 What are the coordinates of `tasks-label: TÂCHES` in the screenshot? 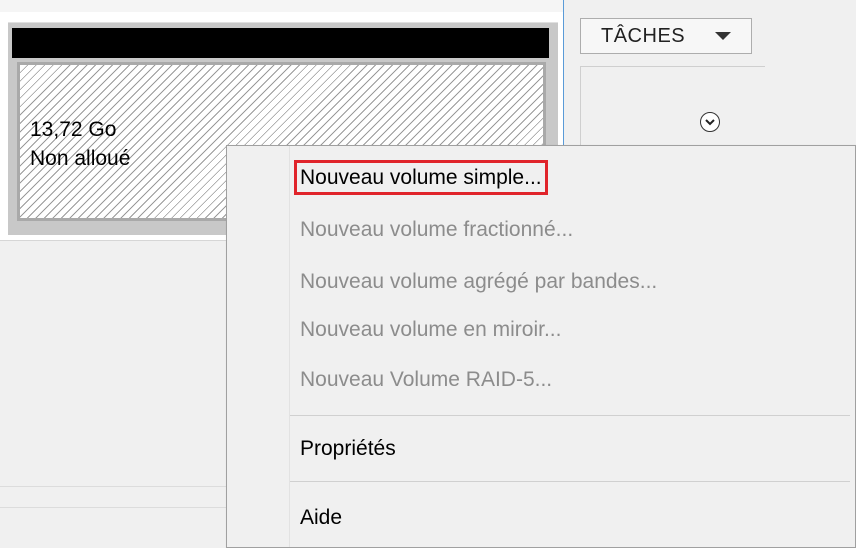 It's located at (643, 35).